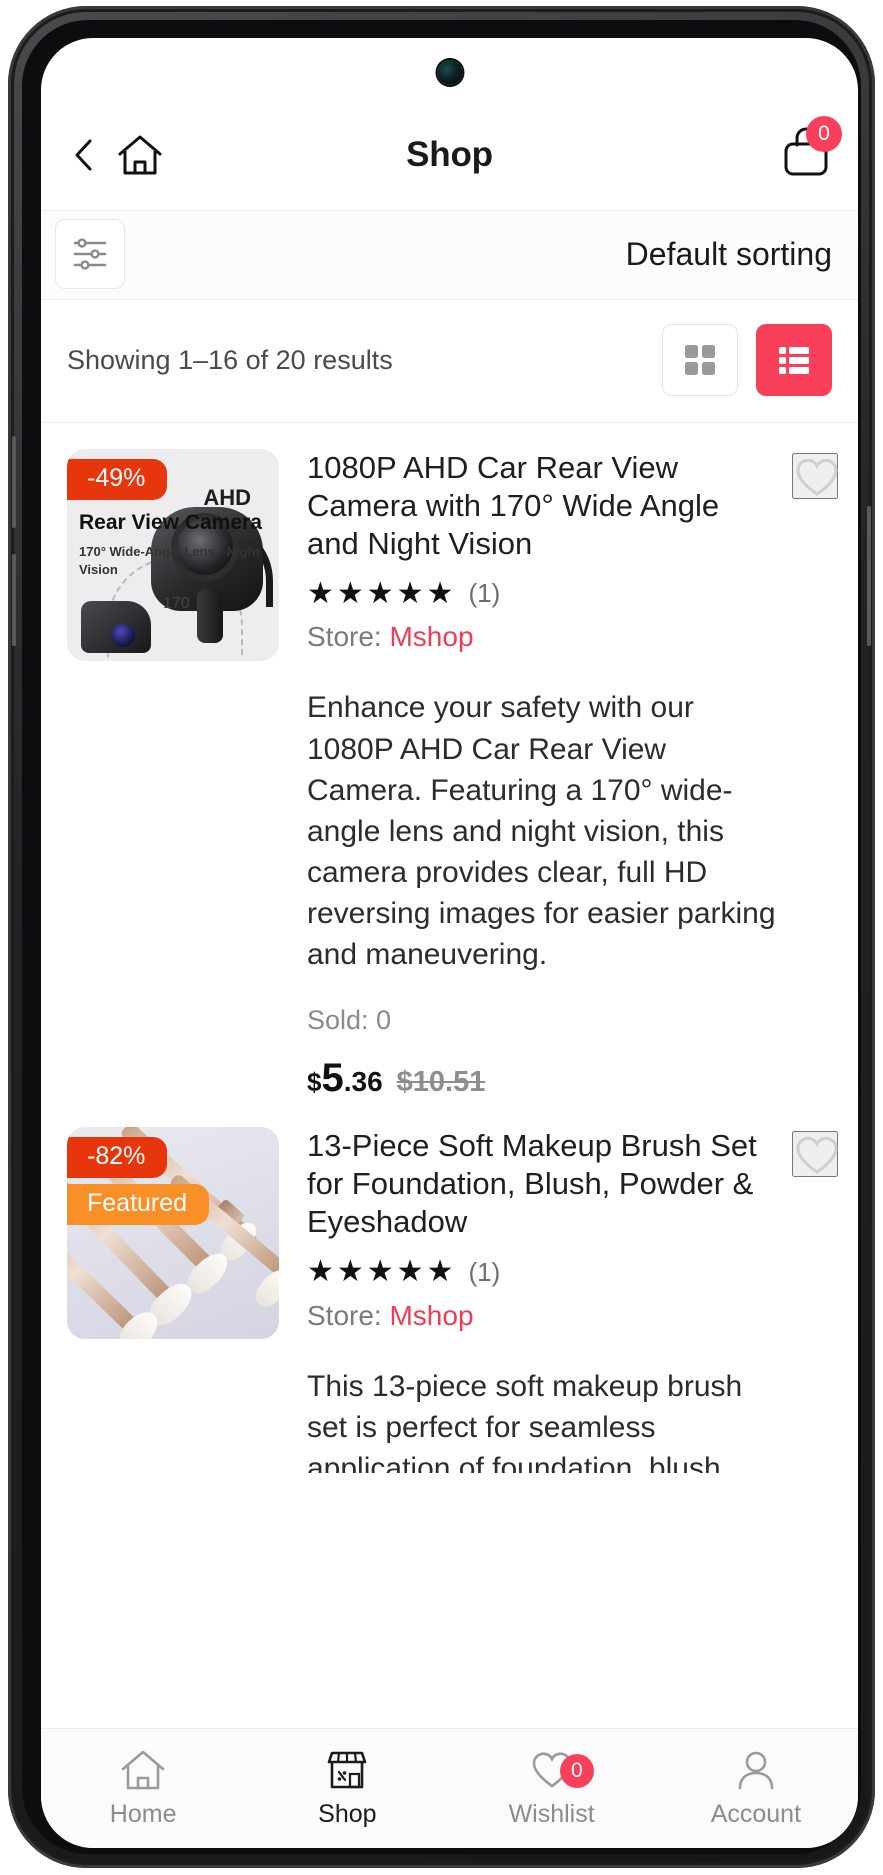 This screenshot has width=883, height=1875. Describe the element at coordinates (332, 1078) in the screenshot. I see `price-whole: 5` at that location.